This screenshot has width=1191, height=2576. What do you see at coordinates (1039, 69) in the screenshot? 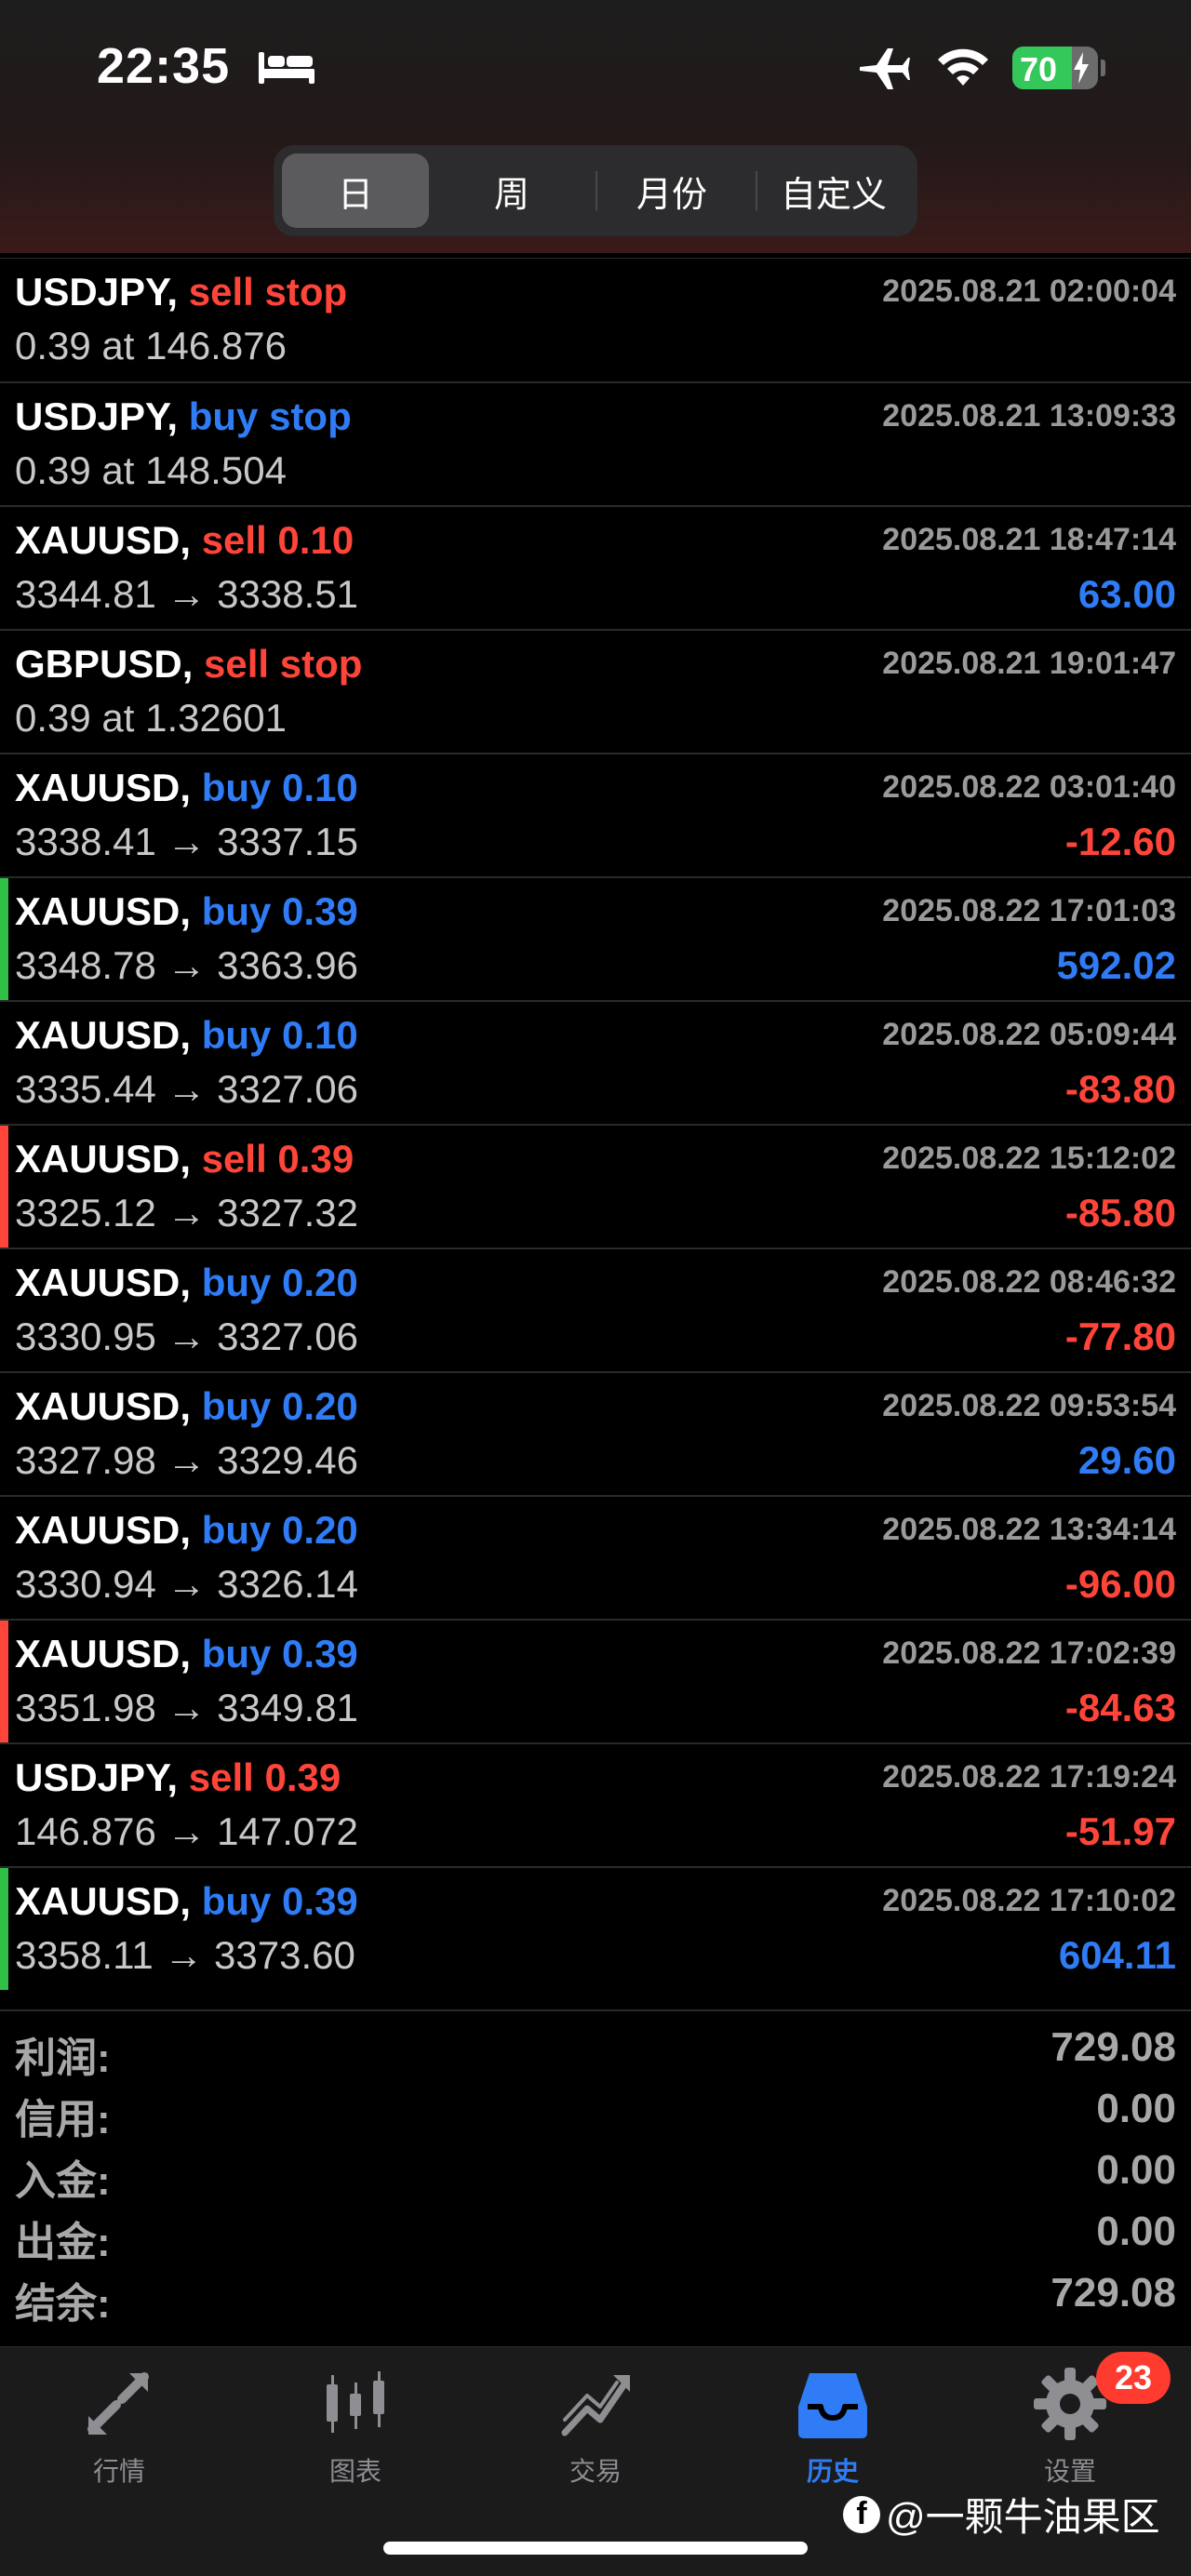
I see `battery-level: 70` at bounding box center [1039, 69].